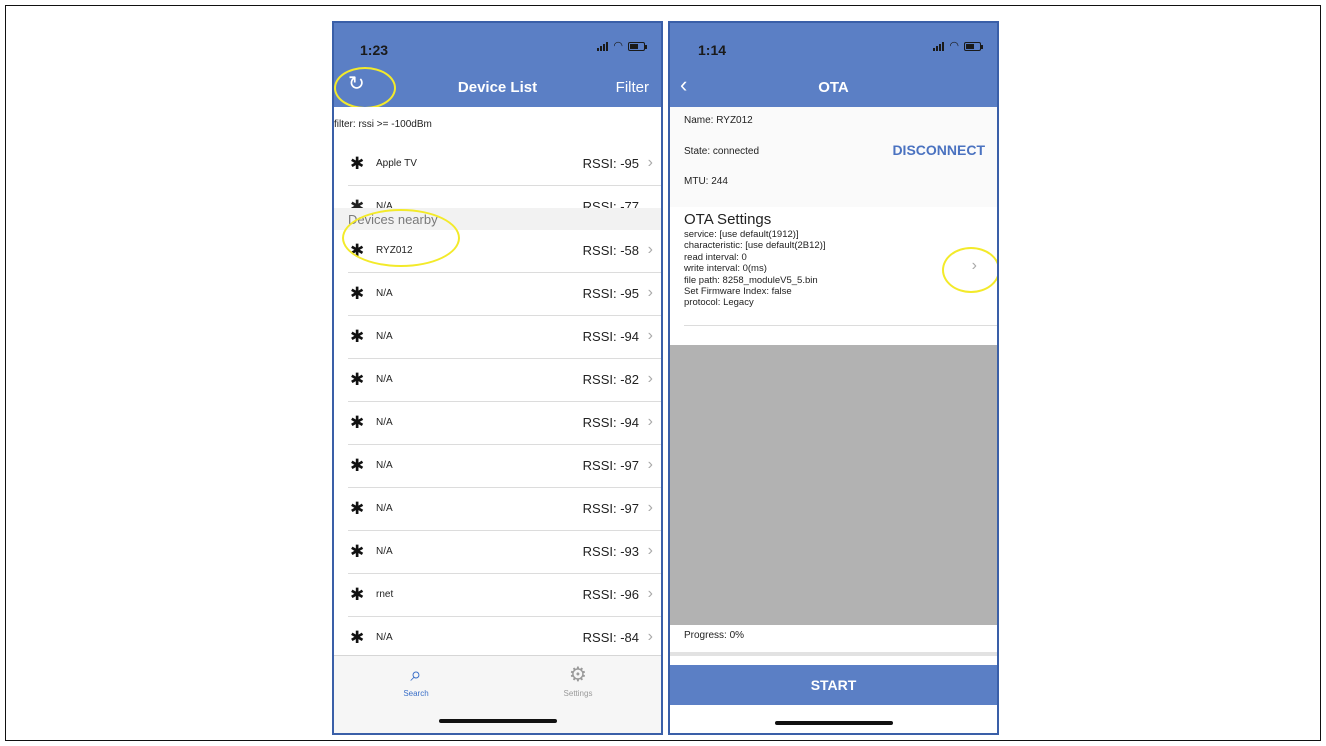  Describe the element at coordinates (504, 164) in the screenshot. I see `list-item: ✱ Apple TV RSSI: -95 ›` at that location.